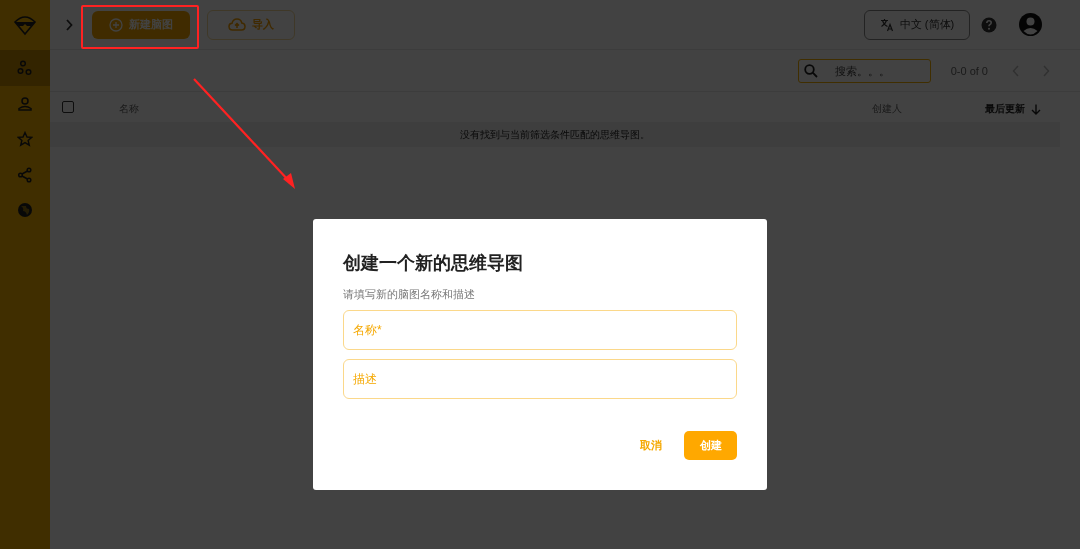 The height and width of the screenshot is (549, 1080). Describe the element at coordinates (540, 379) in the screenshot. I see `text-input-field: 描述` at that location.